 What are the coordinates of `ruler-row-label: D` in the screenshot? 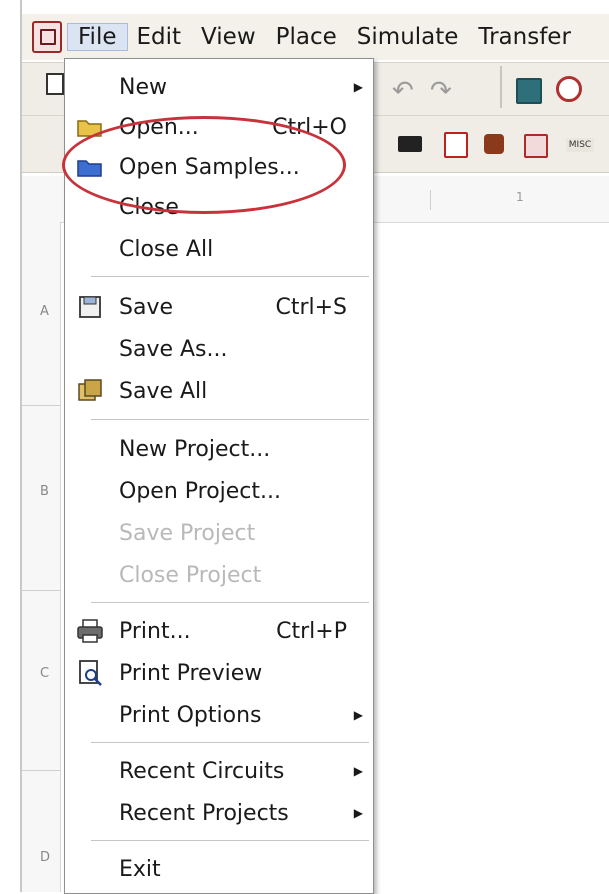 It's located at (45, 857).